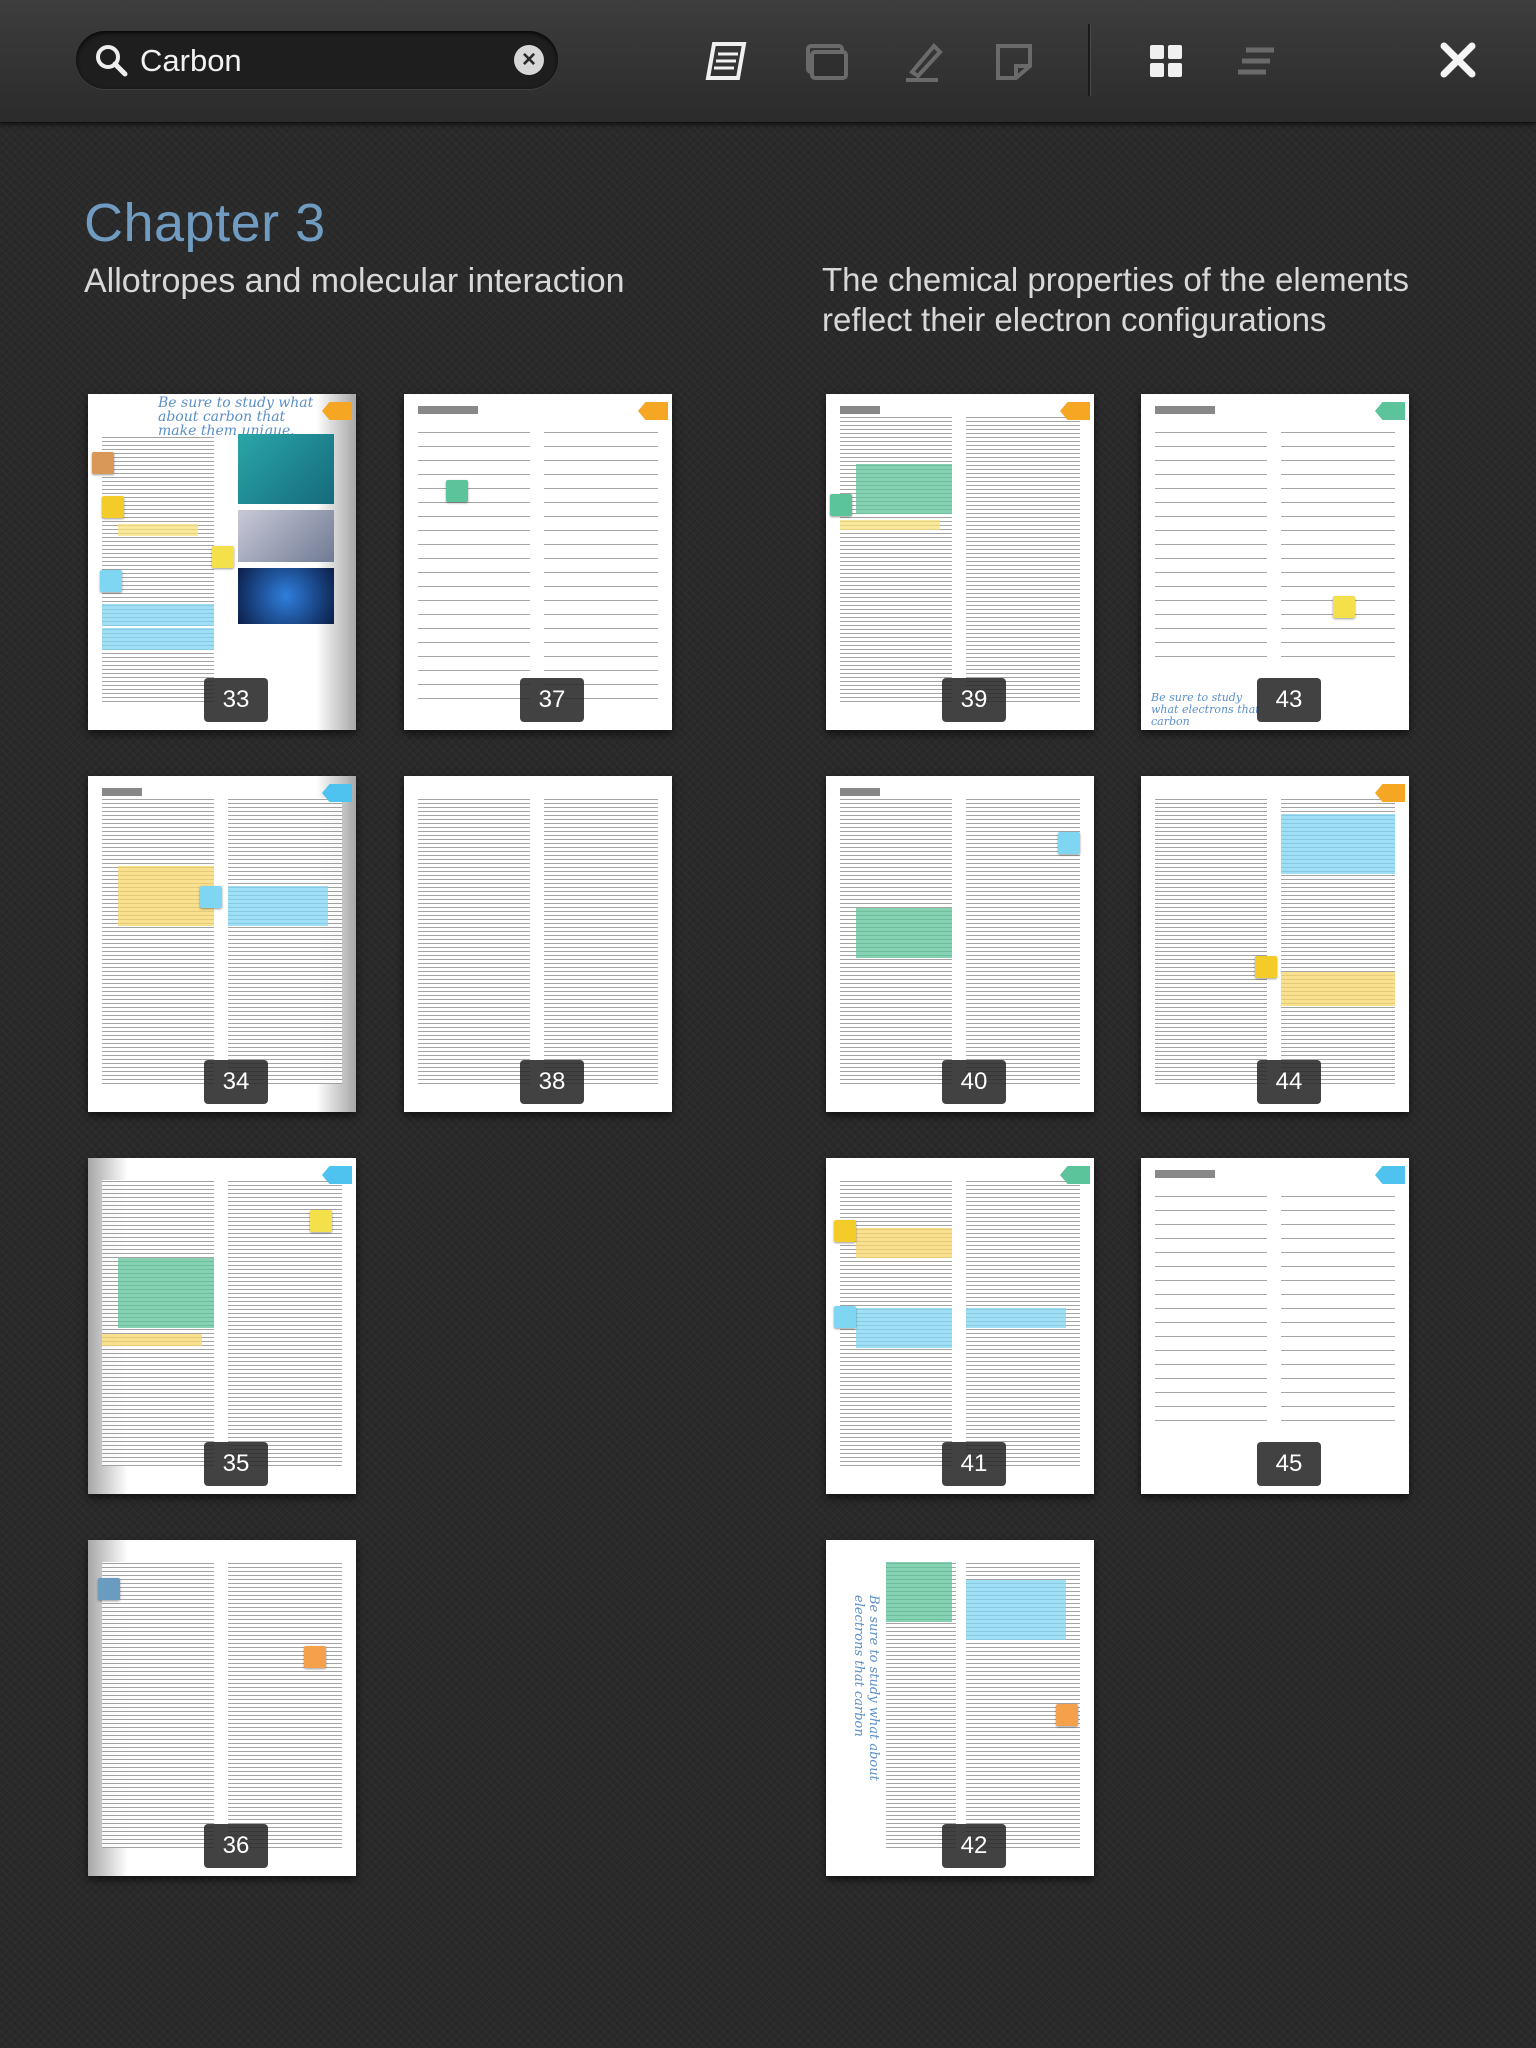 This screenshot has height=2048, width=1536. Describe the element at coordinates (960, 562) in the screenshot. I see `page-thumbnail: 39` at that location.